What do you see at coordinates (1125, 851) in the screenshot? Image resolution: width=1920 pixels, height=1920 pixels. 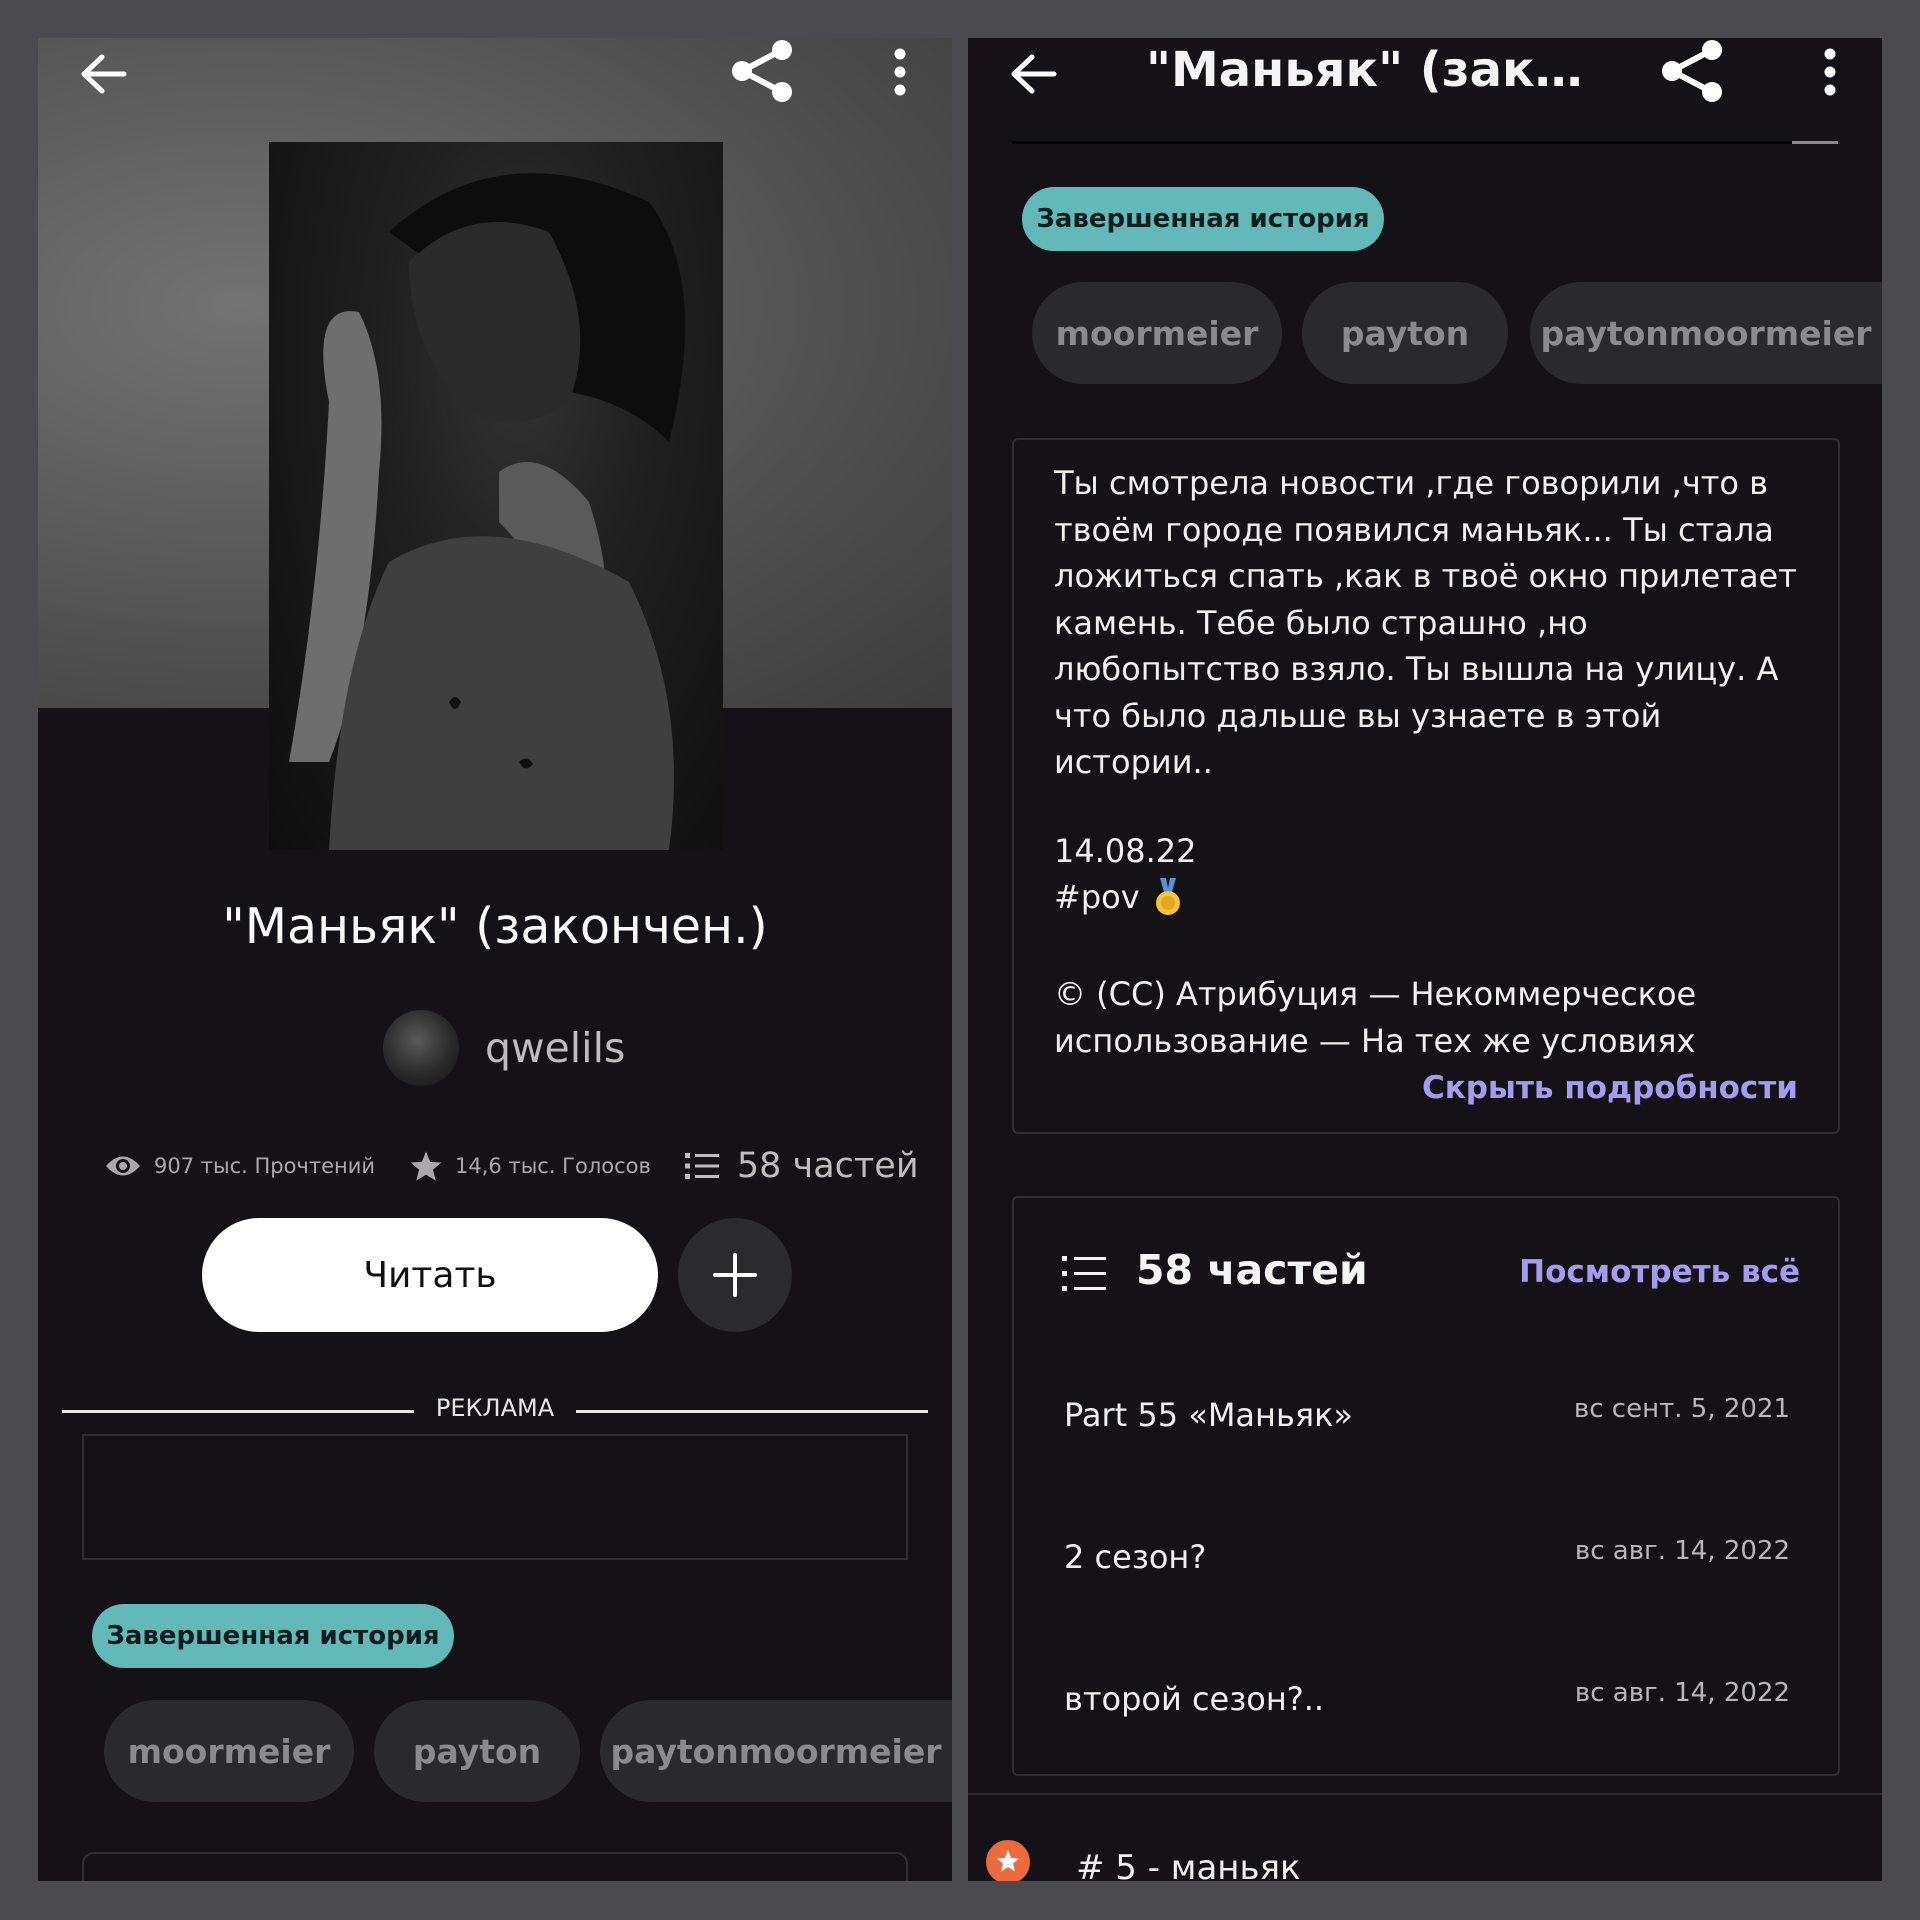 I see `description-date: 14.08.22` at bounding box center [1125, 851].